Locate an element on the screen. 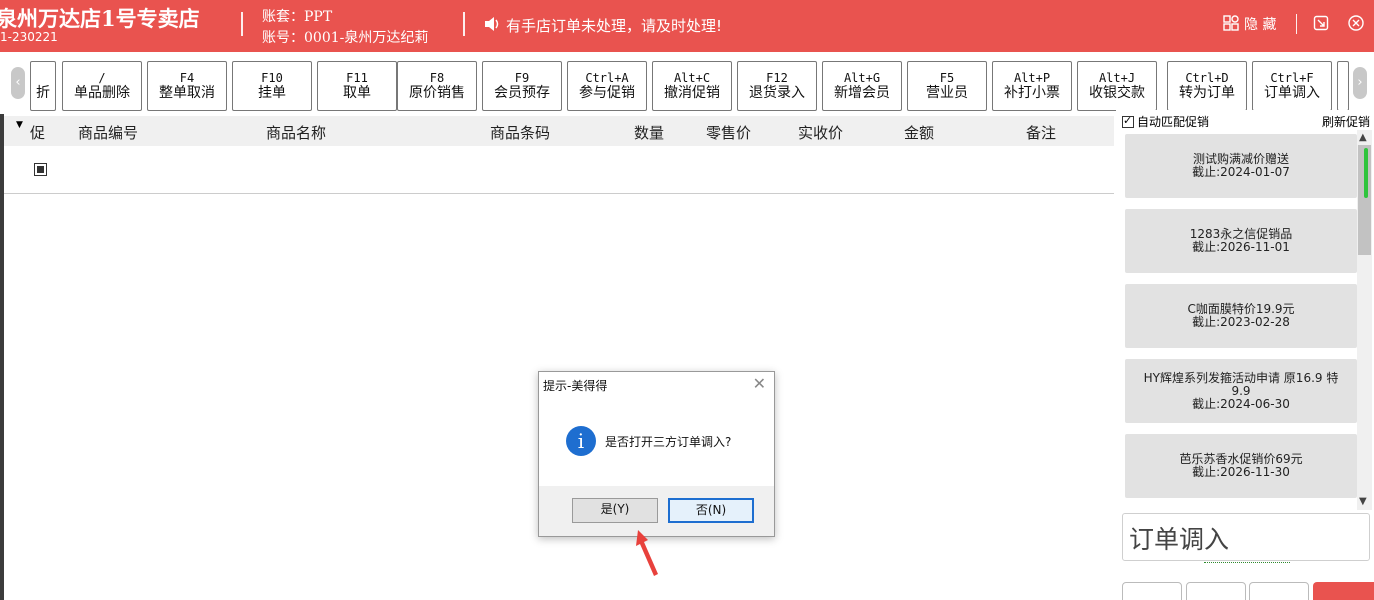  order-notice-text: 有手店订单未处理，请及时处理! is located at coordinates (614, 26).